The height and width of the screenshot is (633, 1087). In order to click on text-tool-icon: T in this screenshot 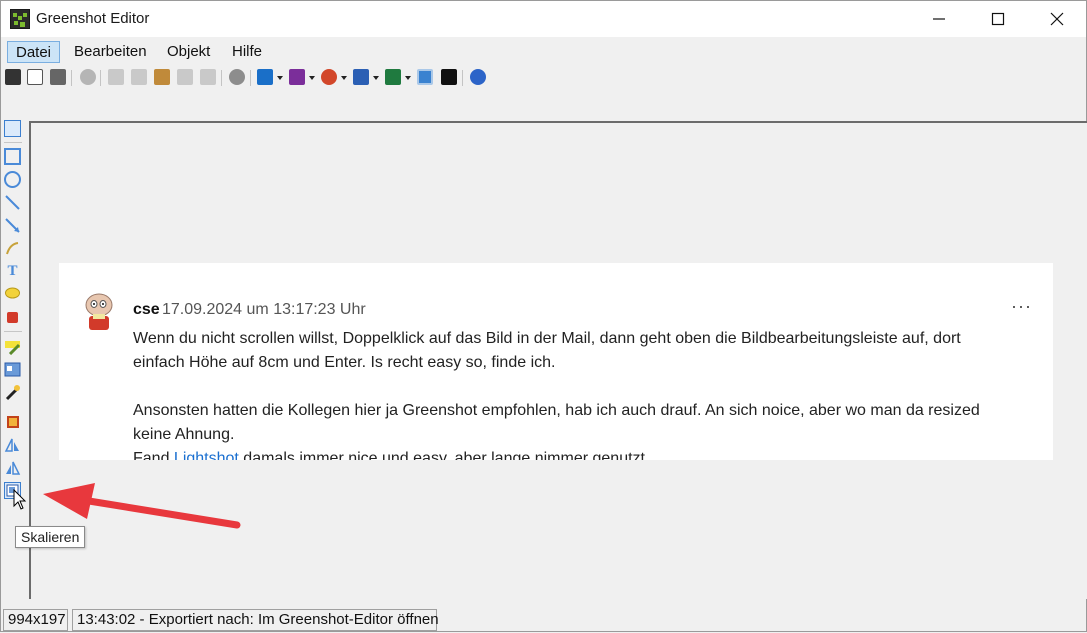, I will do `click(12, 271)`.